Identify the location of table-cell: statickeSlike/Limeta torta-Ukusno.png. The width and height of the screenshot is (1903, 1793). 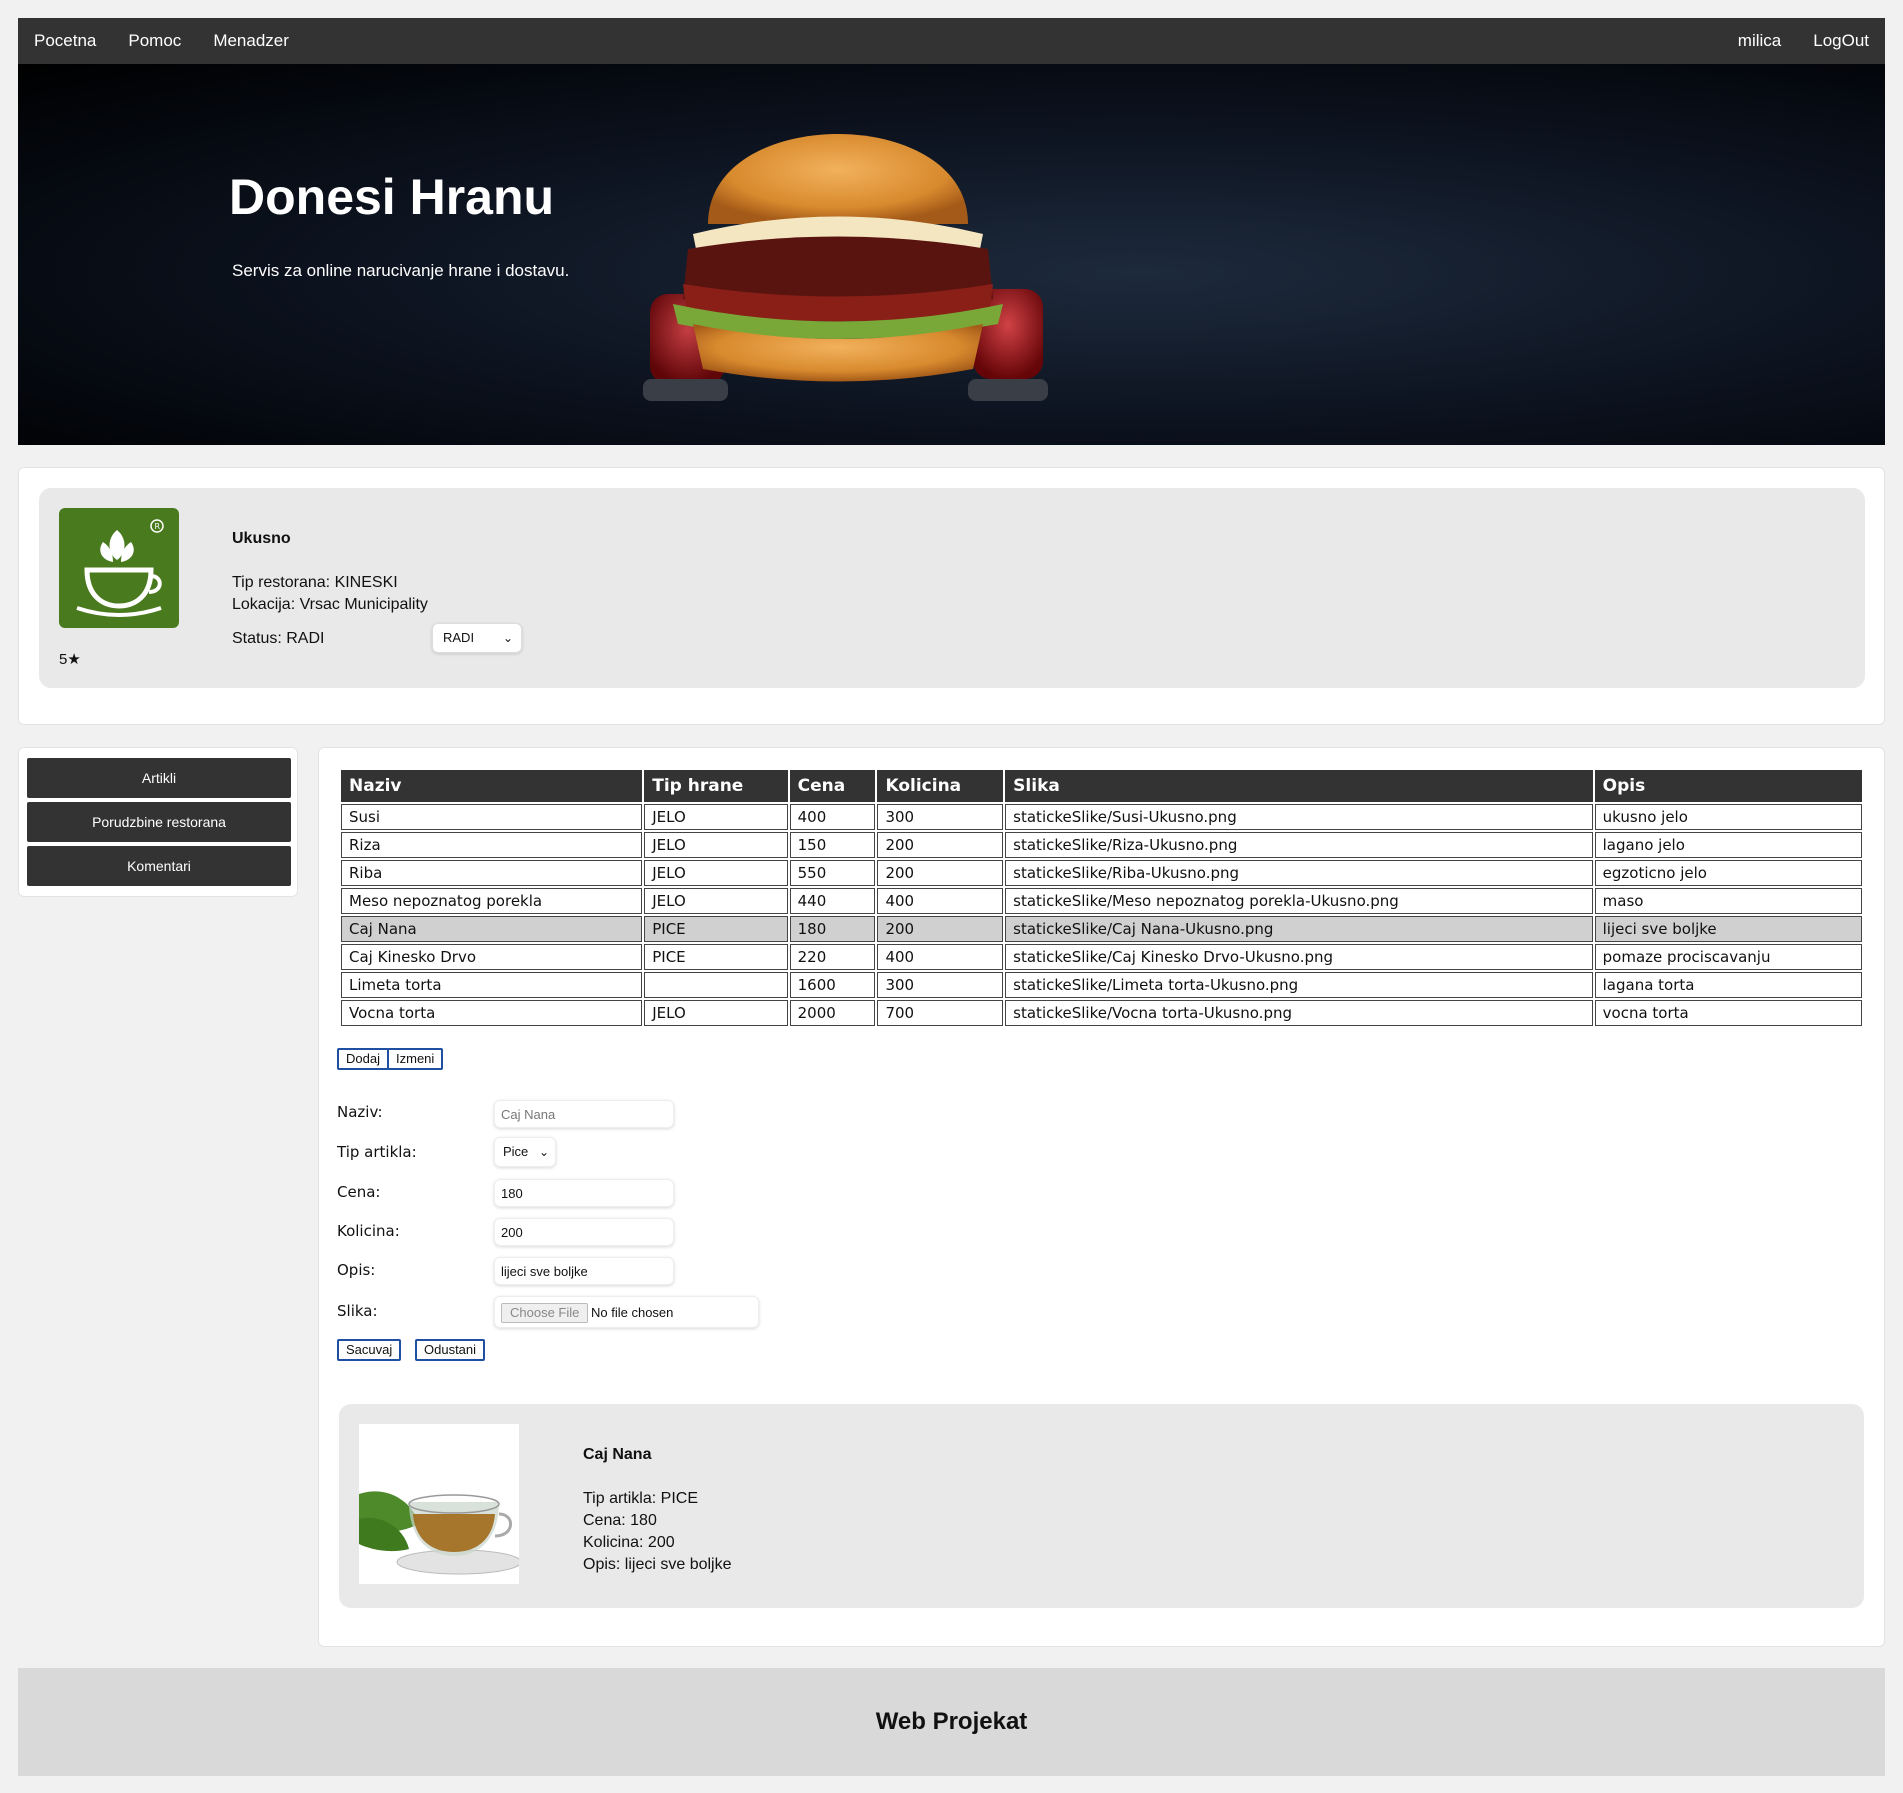
(1299, 985).